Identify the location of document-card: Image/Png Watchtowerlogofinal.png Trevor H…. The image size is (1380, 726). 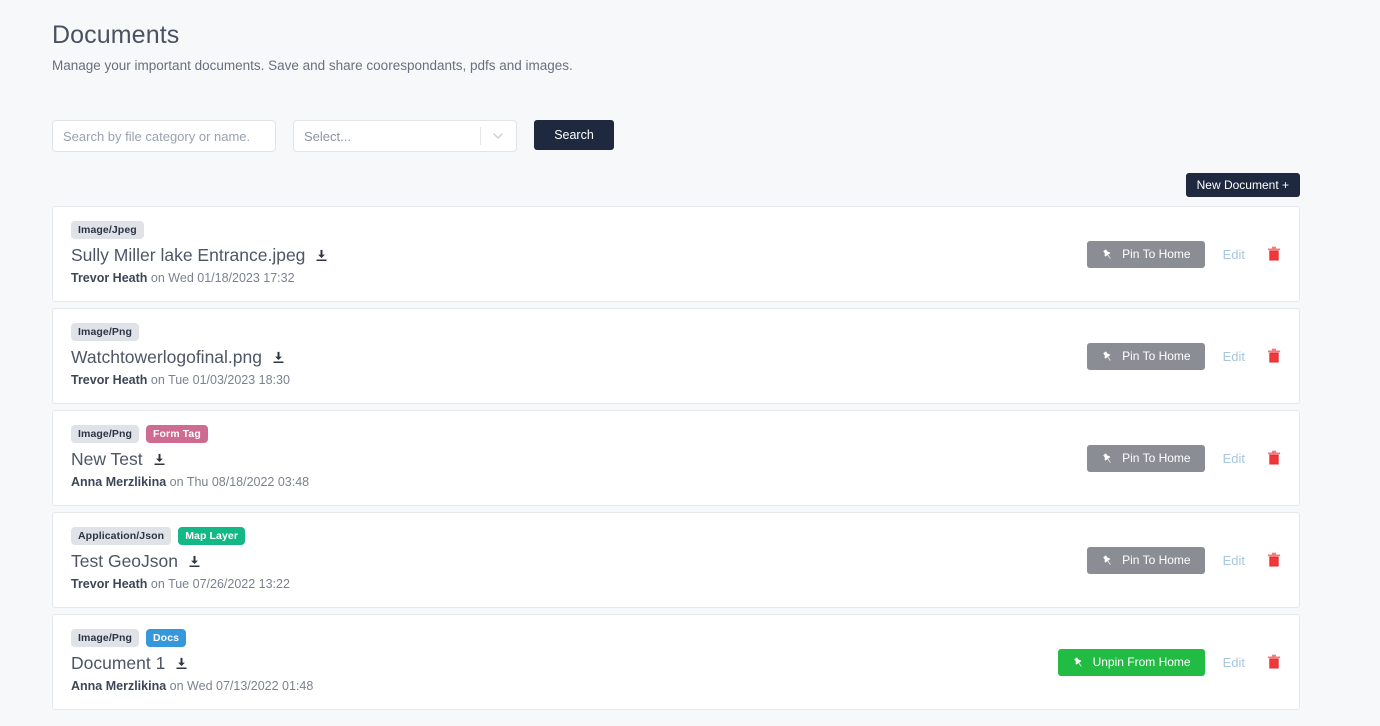
(676, 356).